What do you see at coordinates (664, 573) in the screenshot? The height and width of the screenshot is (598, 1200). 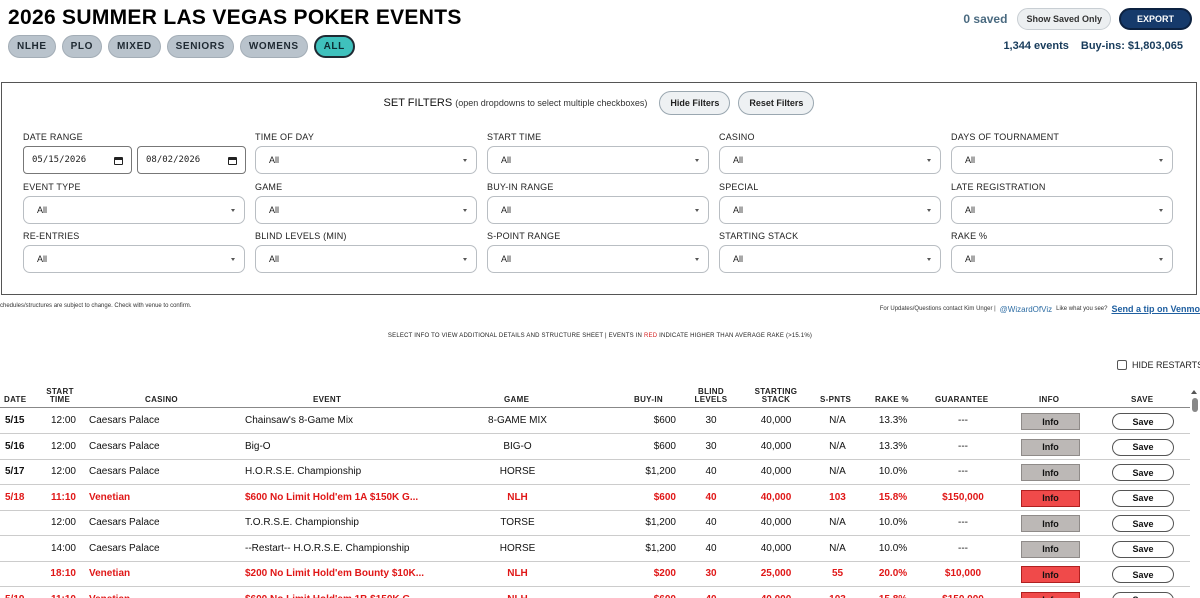 I see `cell-buyin: $200` at bounding box center [664, 573].